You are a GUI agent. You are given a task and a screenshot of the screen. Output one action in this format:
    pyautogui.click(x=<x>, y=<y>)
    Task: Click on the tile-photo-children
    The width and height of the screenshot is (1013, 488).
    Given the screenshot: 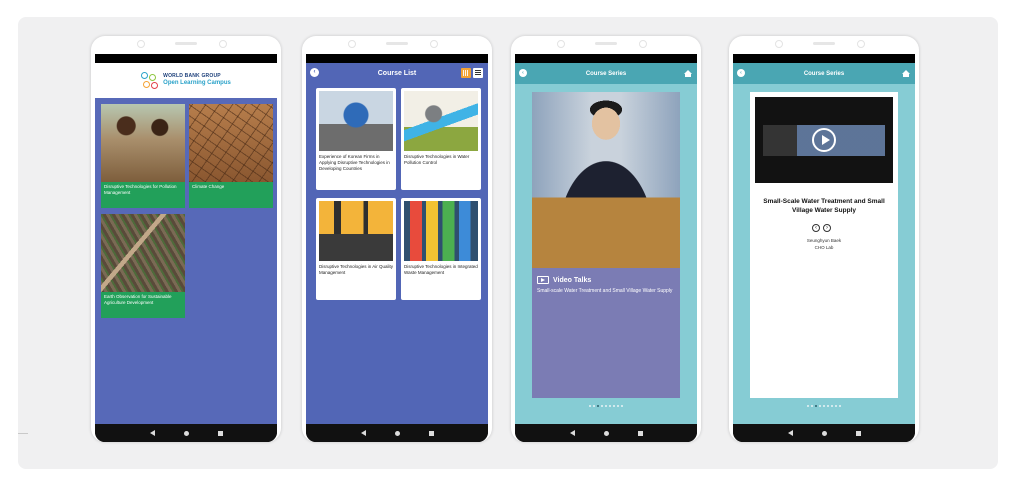 What is the action you would take?
    pyautogui.click(x=143, y=143)
    